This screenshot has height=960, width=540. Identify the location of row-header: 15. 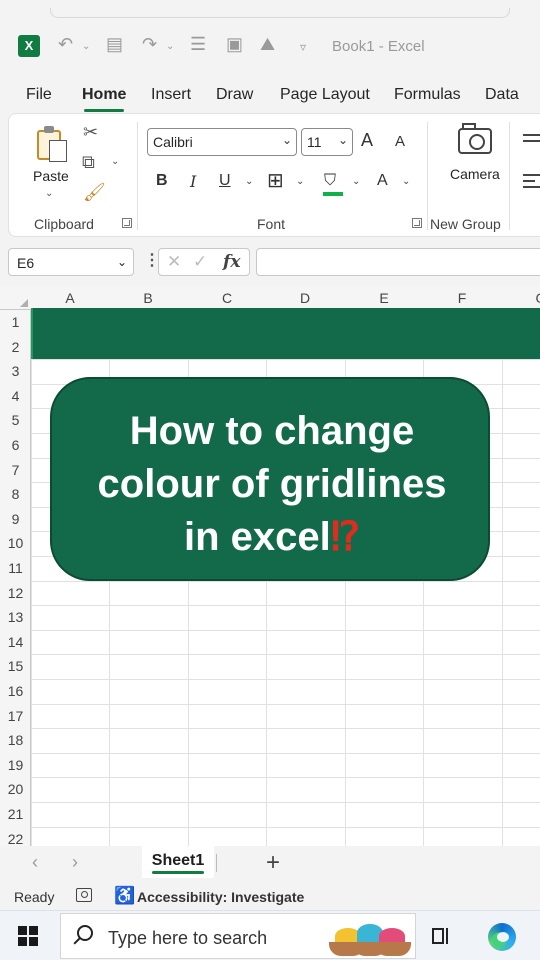
(15, 666).